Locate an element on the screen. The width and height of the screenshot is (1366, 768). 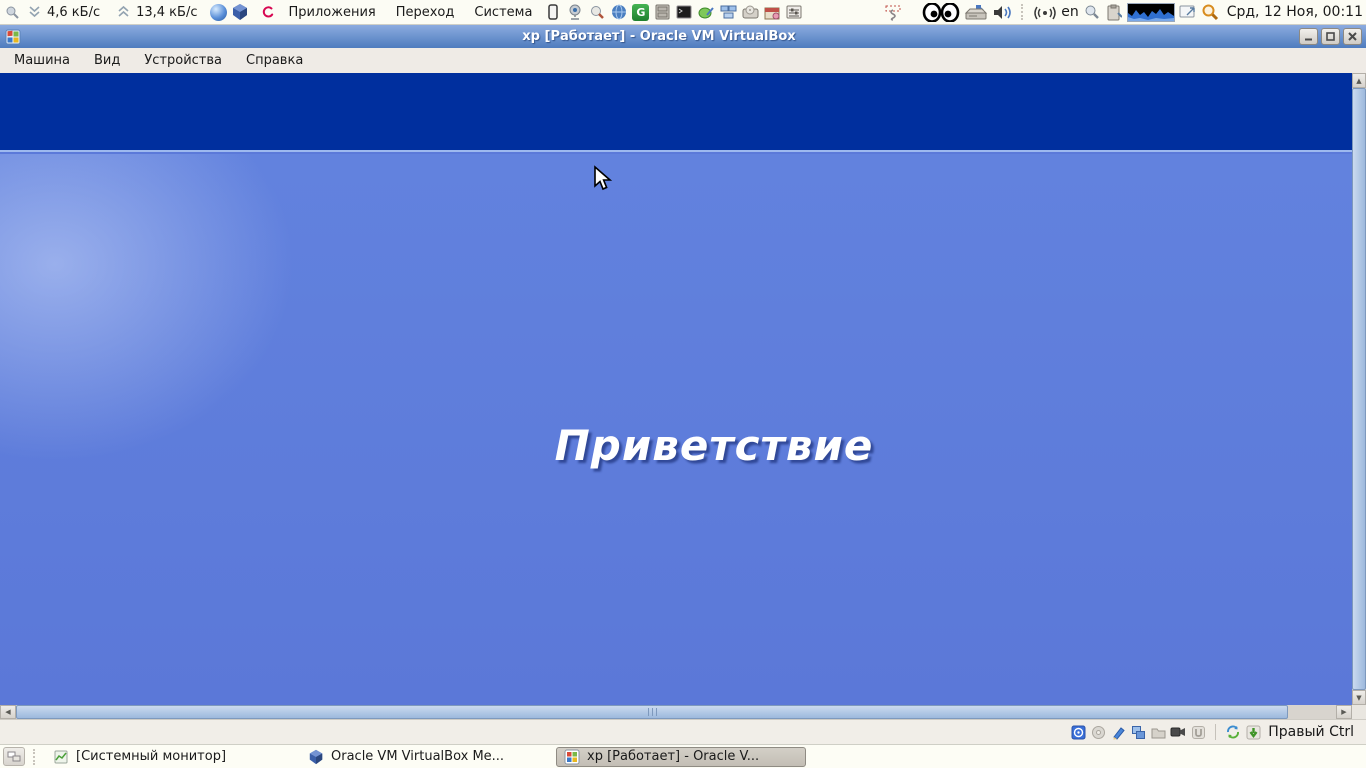
vertical-scroll-thumb is located at coordinates (1359, 389).